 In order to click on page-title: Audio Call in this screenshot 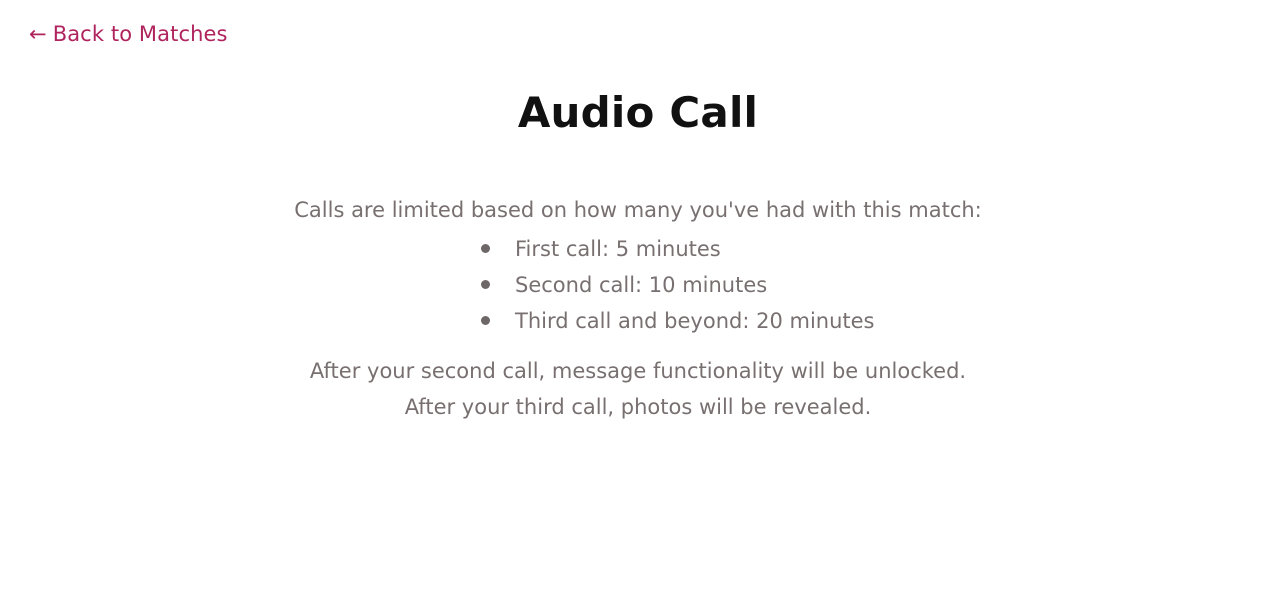, I will do `click(638, 112)`.